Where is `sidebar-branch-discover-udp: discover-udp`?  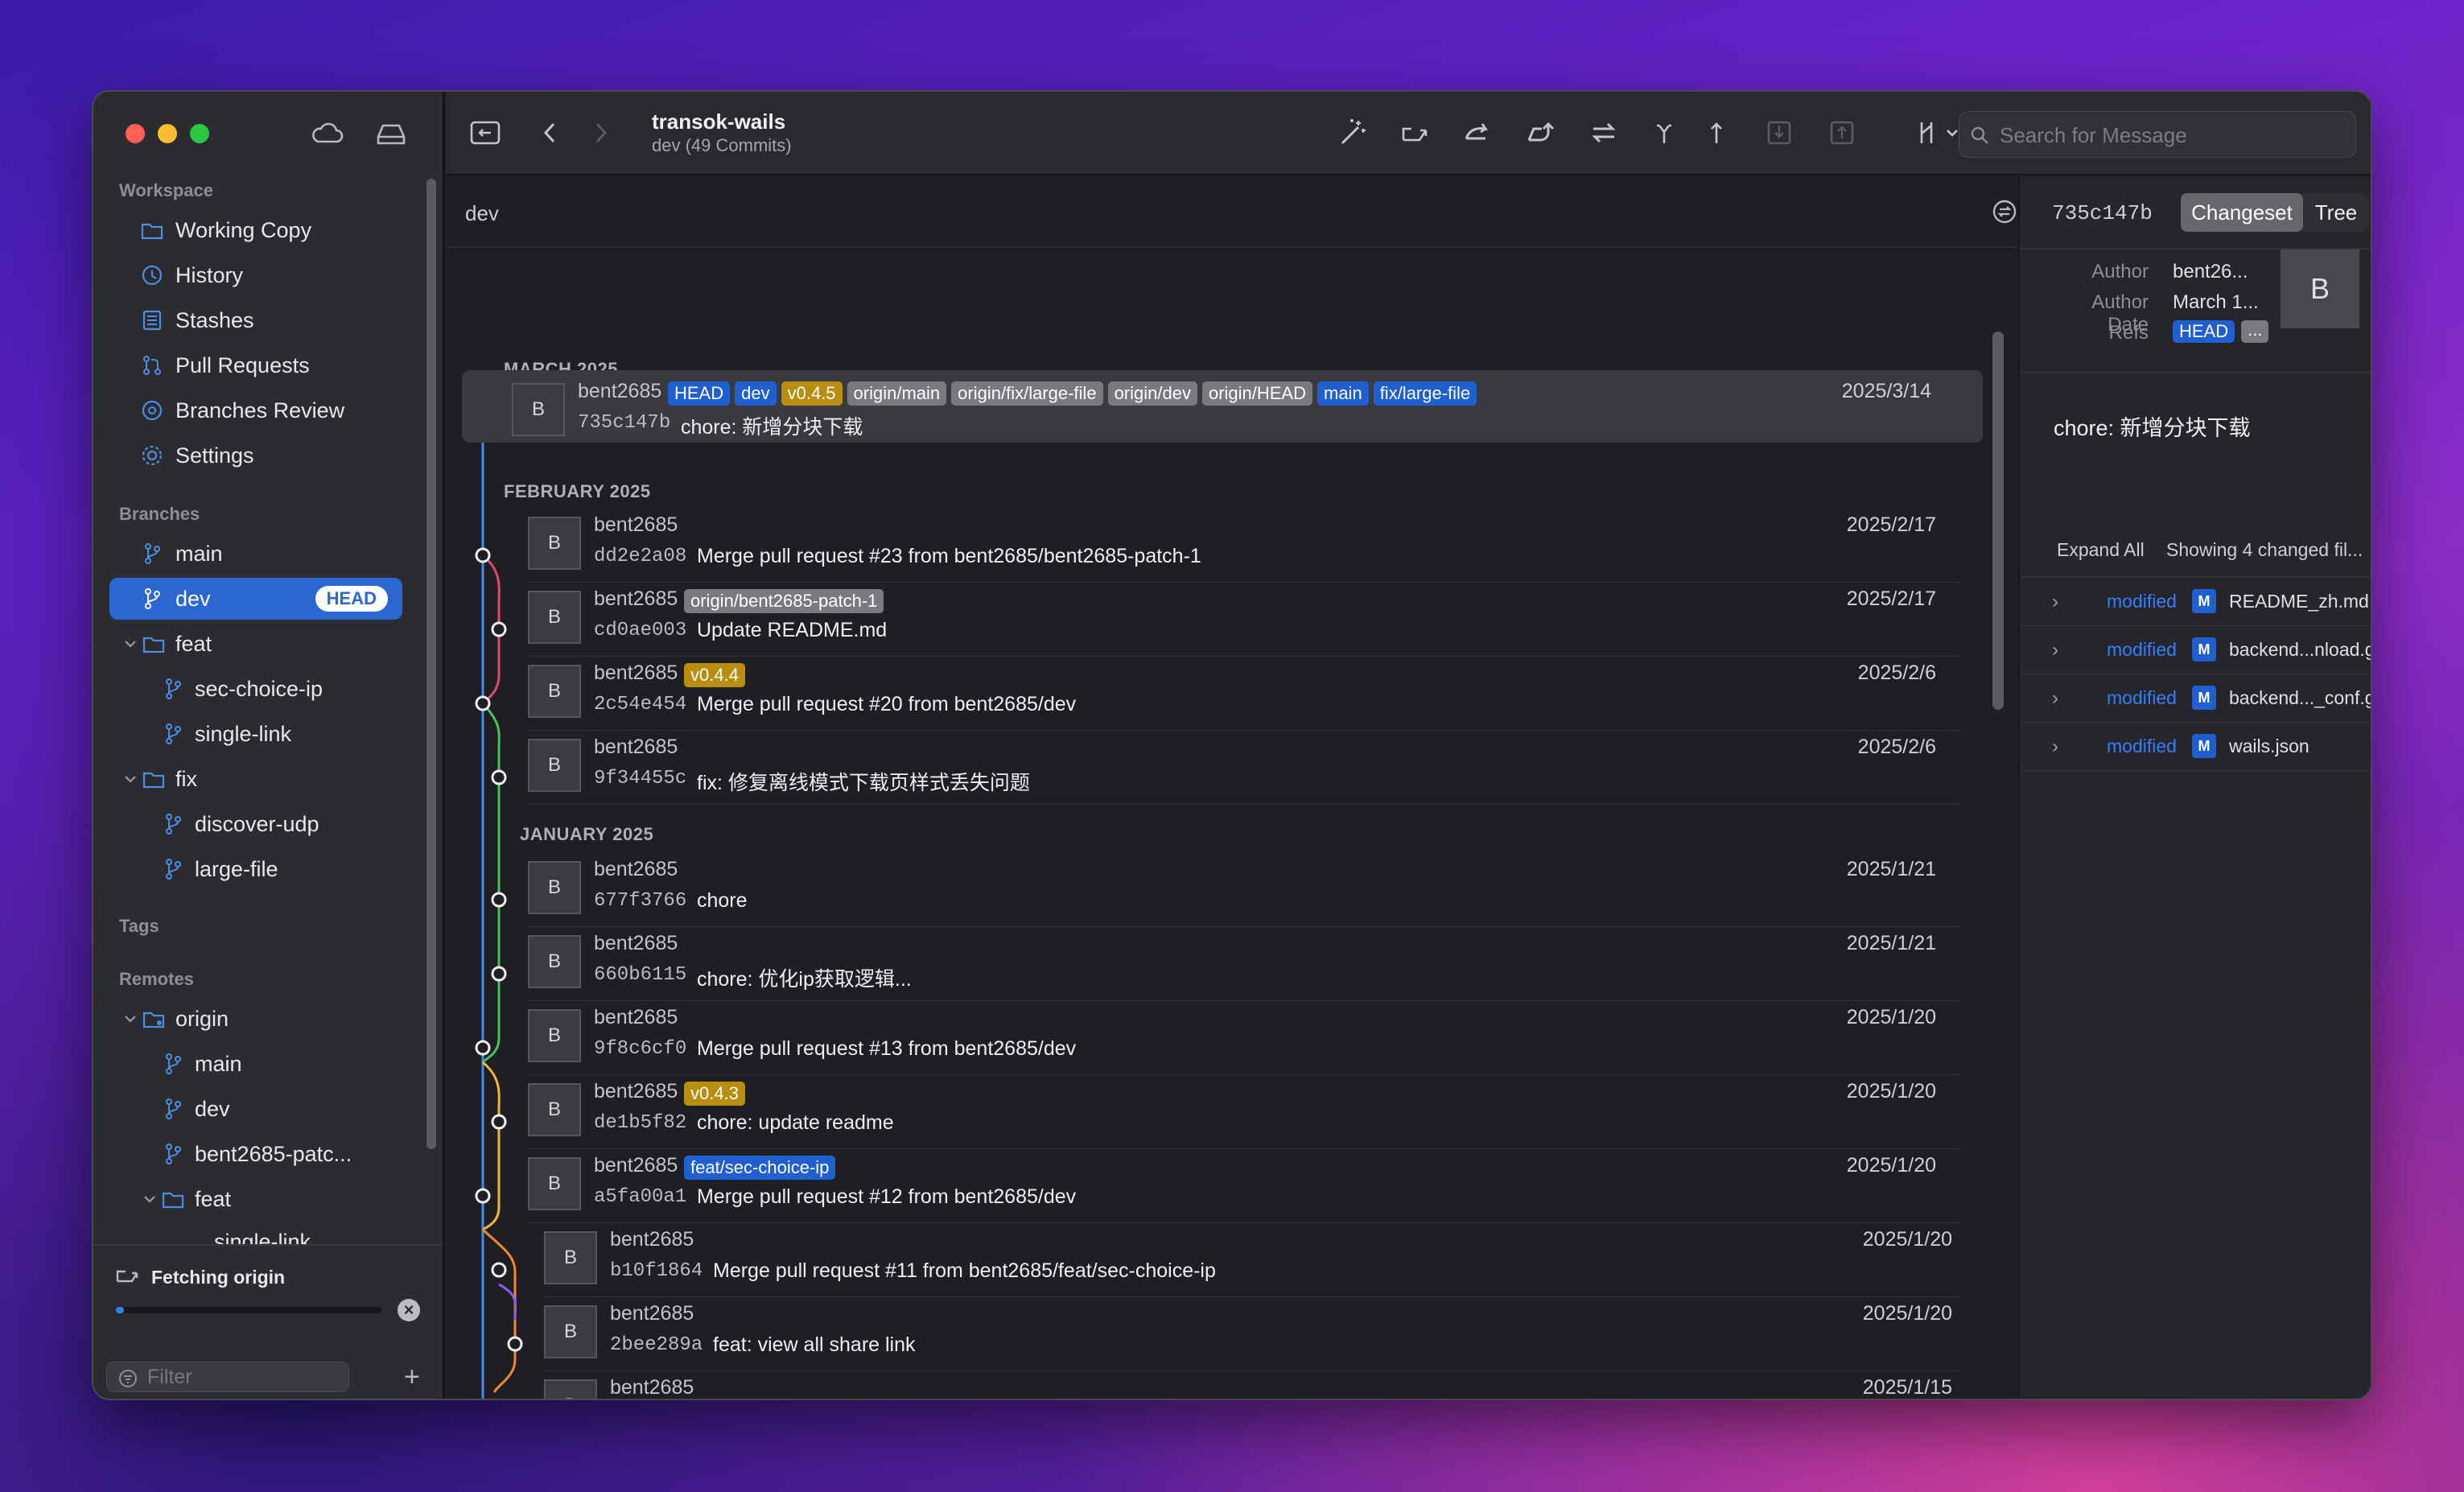
sidebar-branch-discover-udp: discover-udp is located at coordinates (255, 824).